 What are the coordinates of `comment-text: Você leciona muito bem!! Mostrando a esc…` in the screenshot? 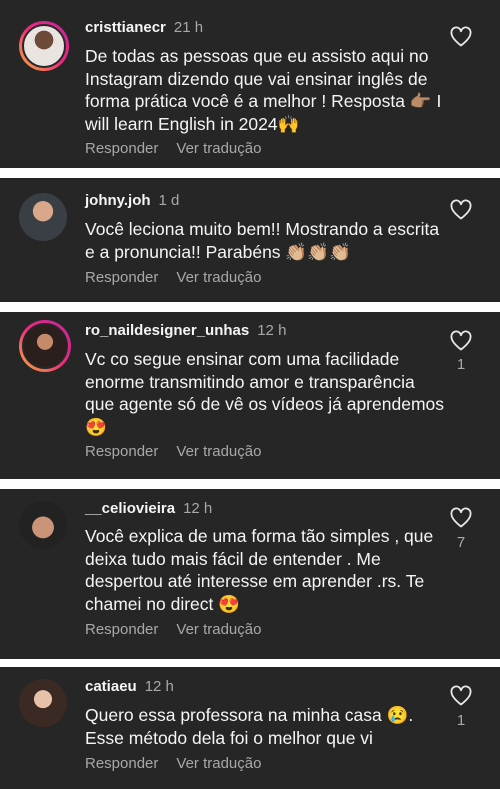 It's located at (262, 240).